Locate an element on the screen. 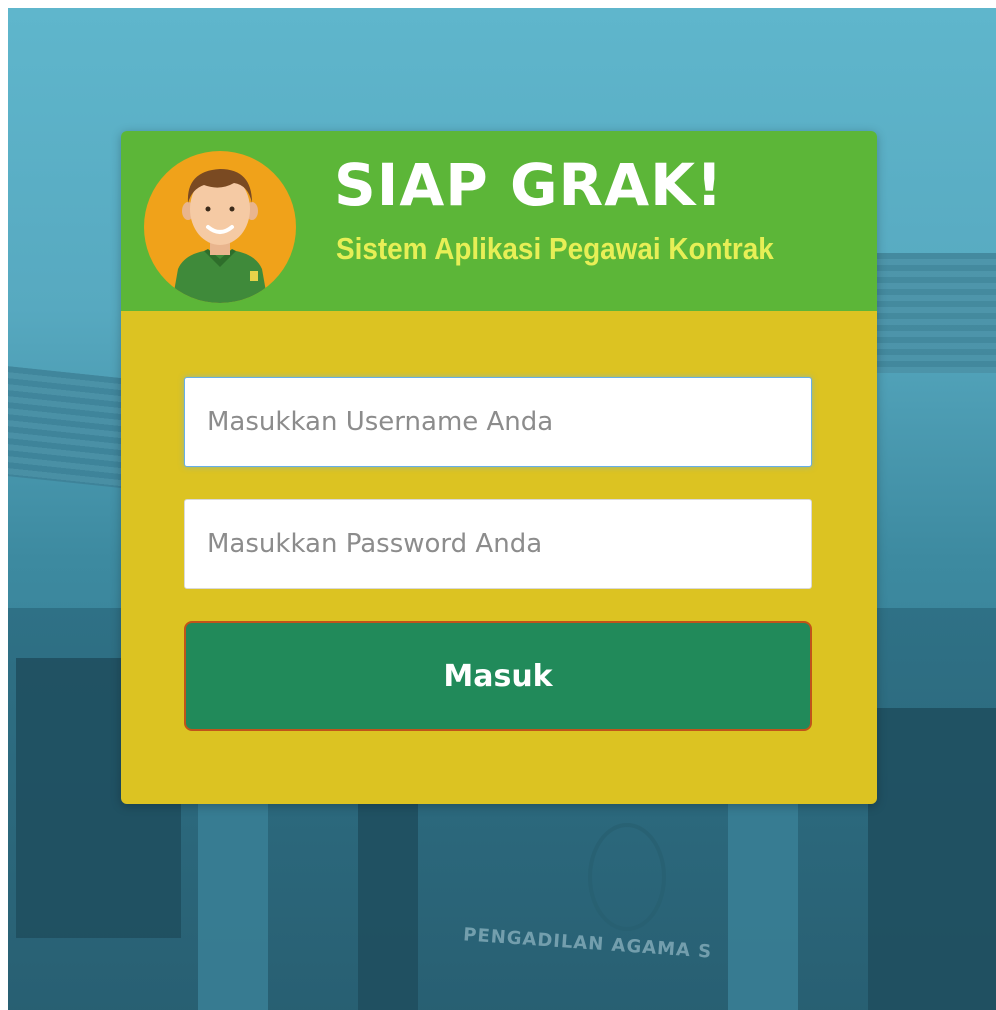 This screenshot has height=1010, width=996. app-title: SIAP GRAK! is located at coordinates (529, 185).